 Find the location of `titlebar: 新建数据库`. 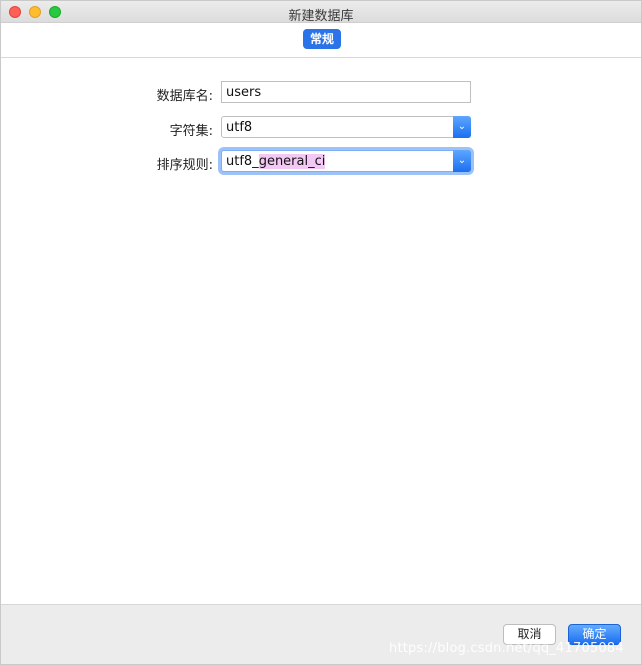

titlebar: 新建数据库 is located at coordinates (321, 12).